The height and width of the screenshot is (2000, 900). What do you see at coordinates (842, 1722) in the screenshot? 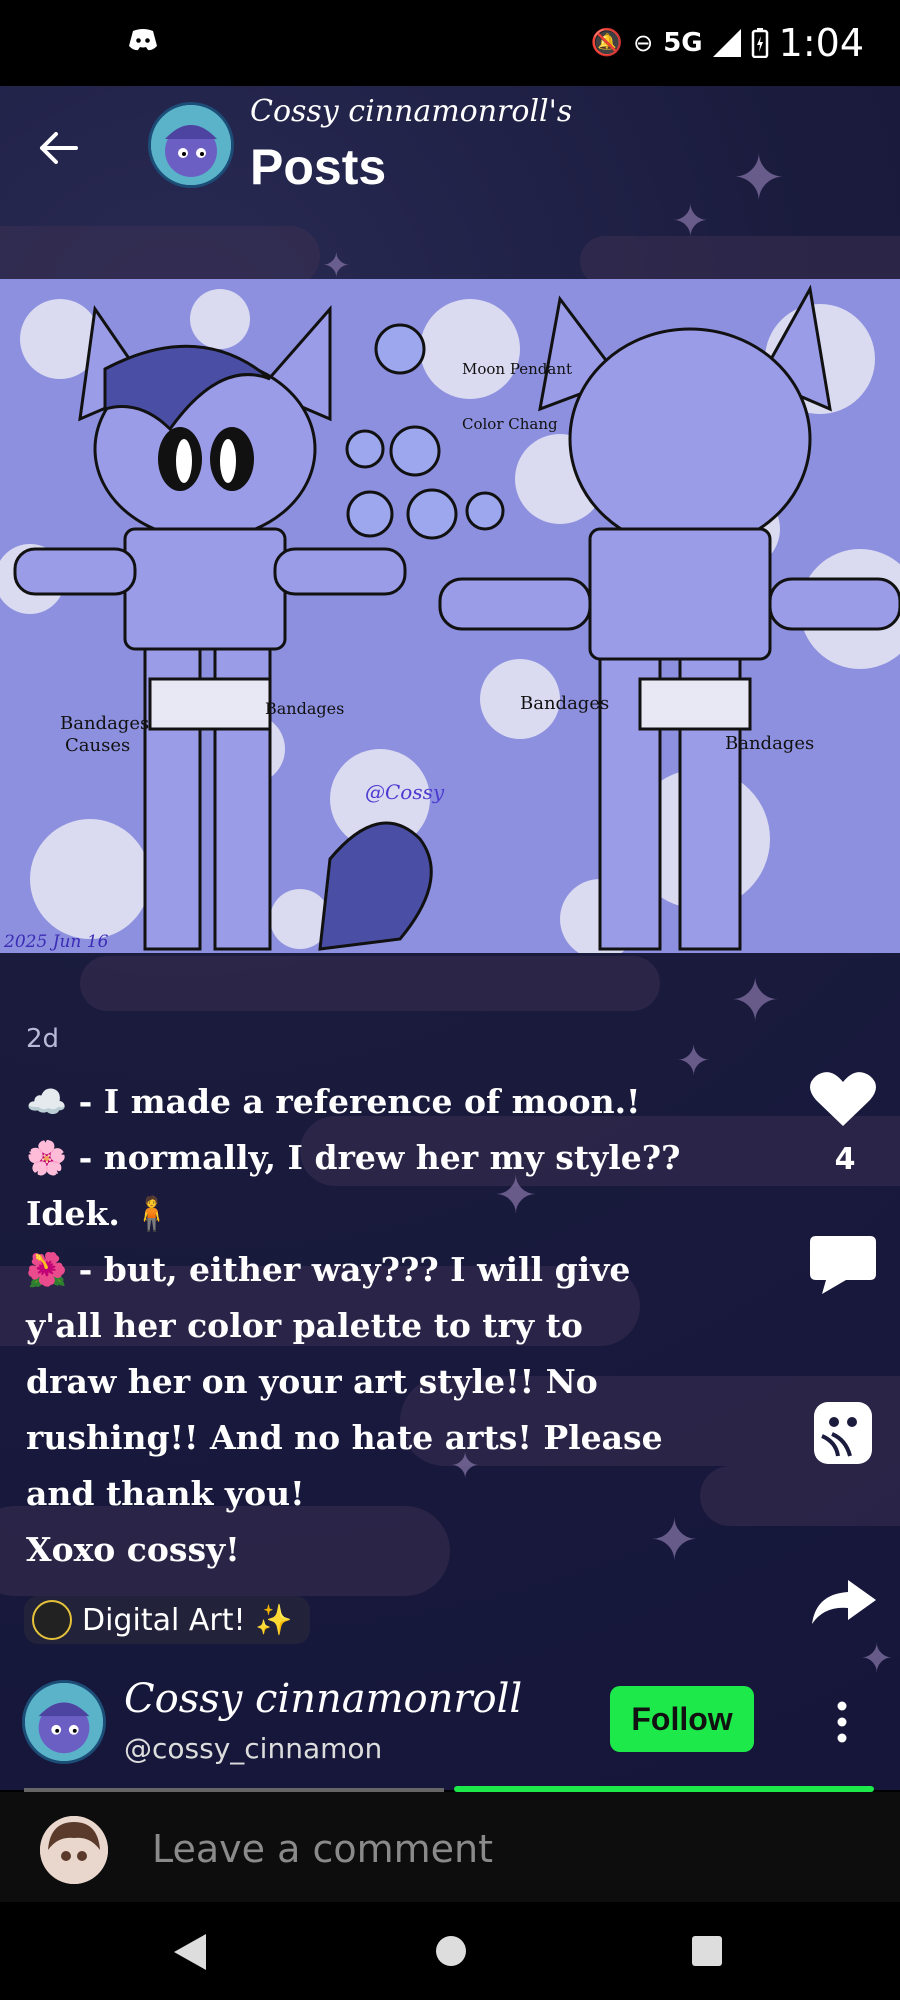
I see `more-options-icon` at bounding box center [842, 1722].